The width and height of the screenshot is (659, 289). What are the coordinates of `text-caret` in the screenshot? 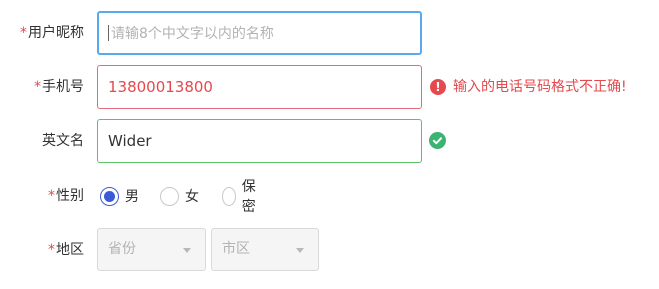 It's located at (108, 32).